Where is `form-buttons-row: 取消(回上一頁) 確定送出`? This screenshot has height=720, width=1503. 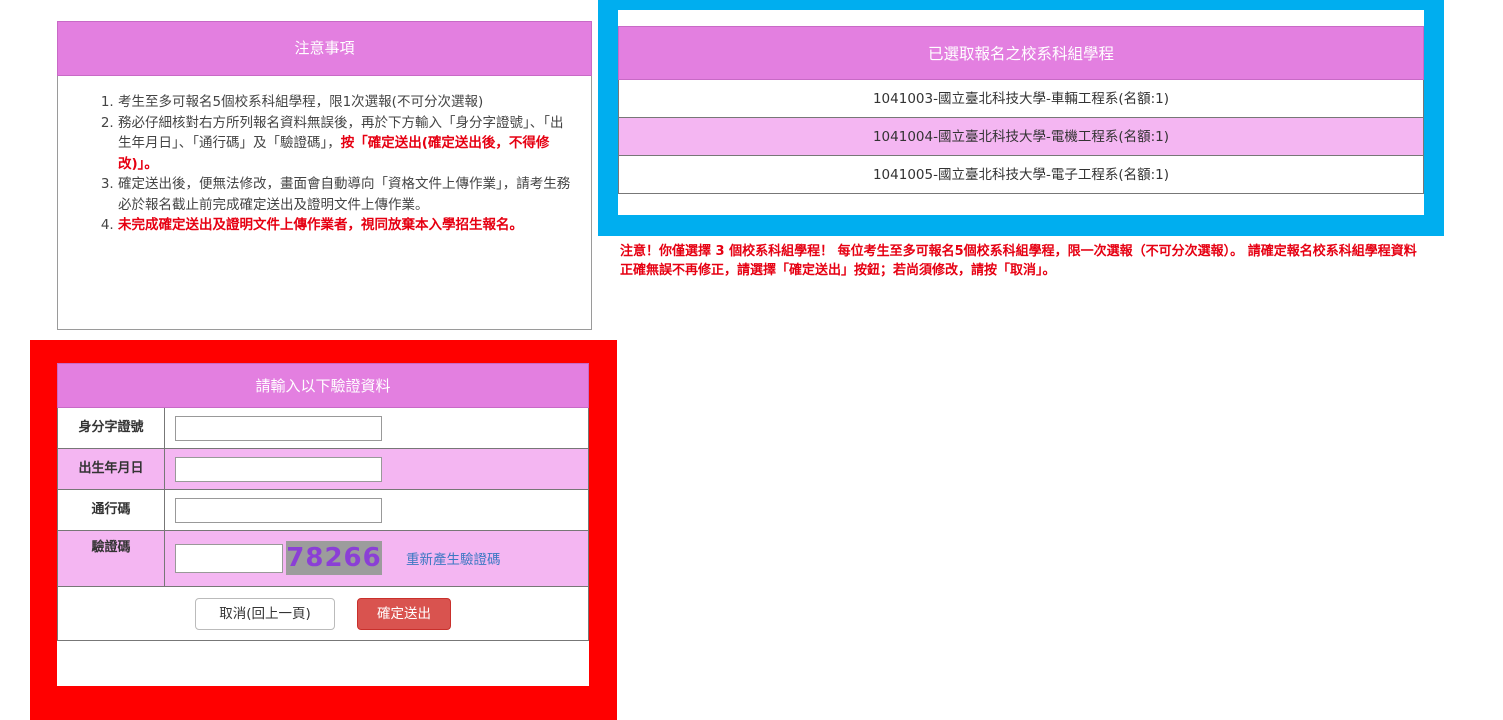 form-buttons-row: 取消(回上一頁) 確定送出 is located at coordinates (323, 614).